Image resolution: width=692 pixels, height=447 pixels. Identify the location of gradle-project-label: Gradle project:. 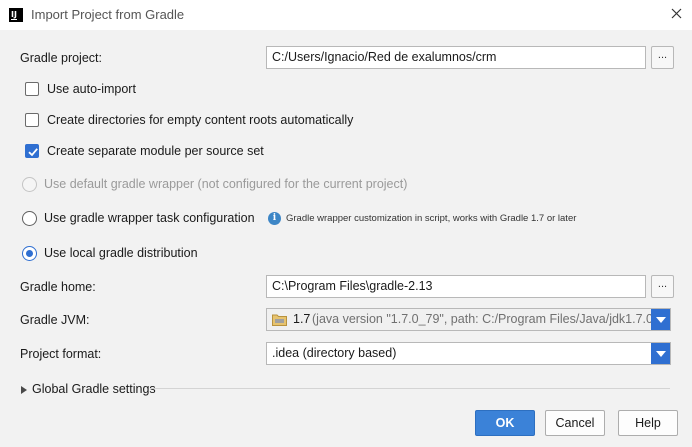
(61, 58).